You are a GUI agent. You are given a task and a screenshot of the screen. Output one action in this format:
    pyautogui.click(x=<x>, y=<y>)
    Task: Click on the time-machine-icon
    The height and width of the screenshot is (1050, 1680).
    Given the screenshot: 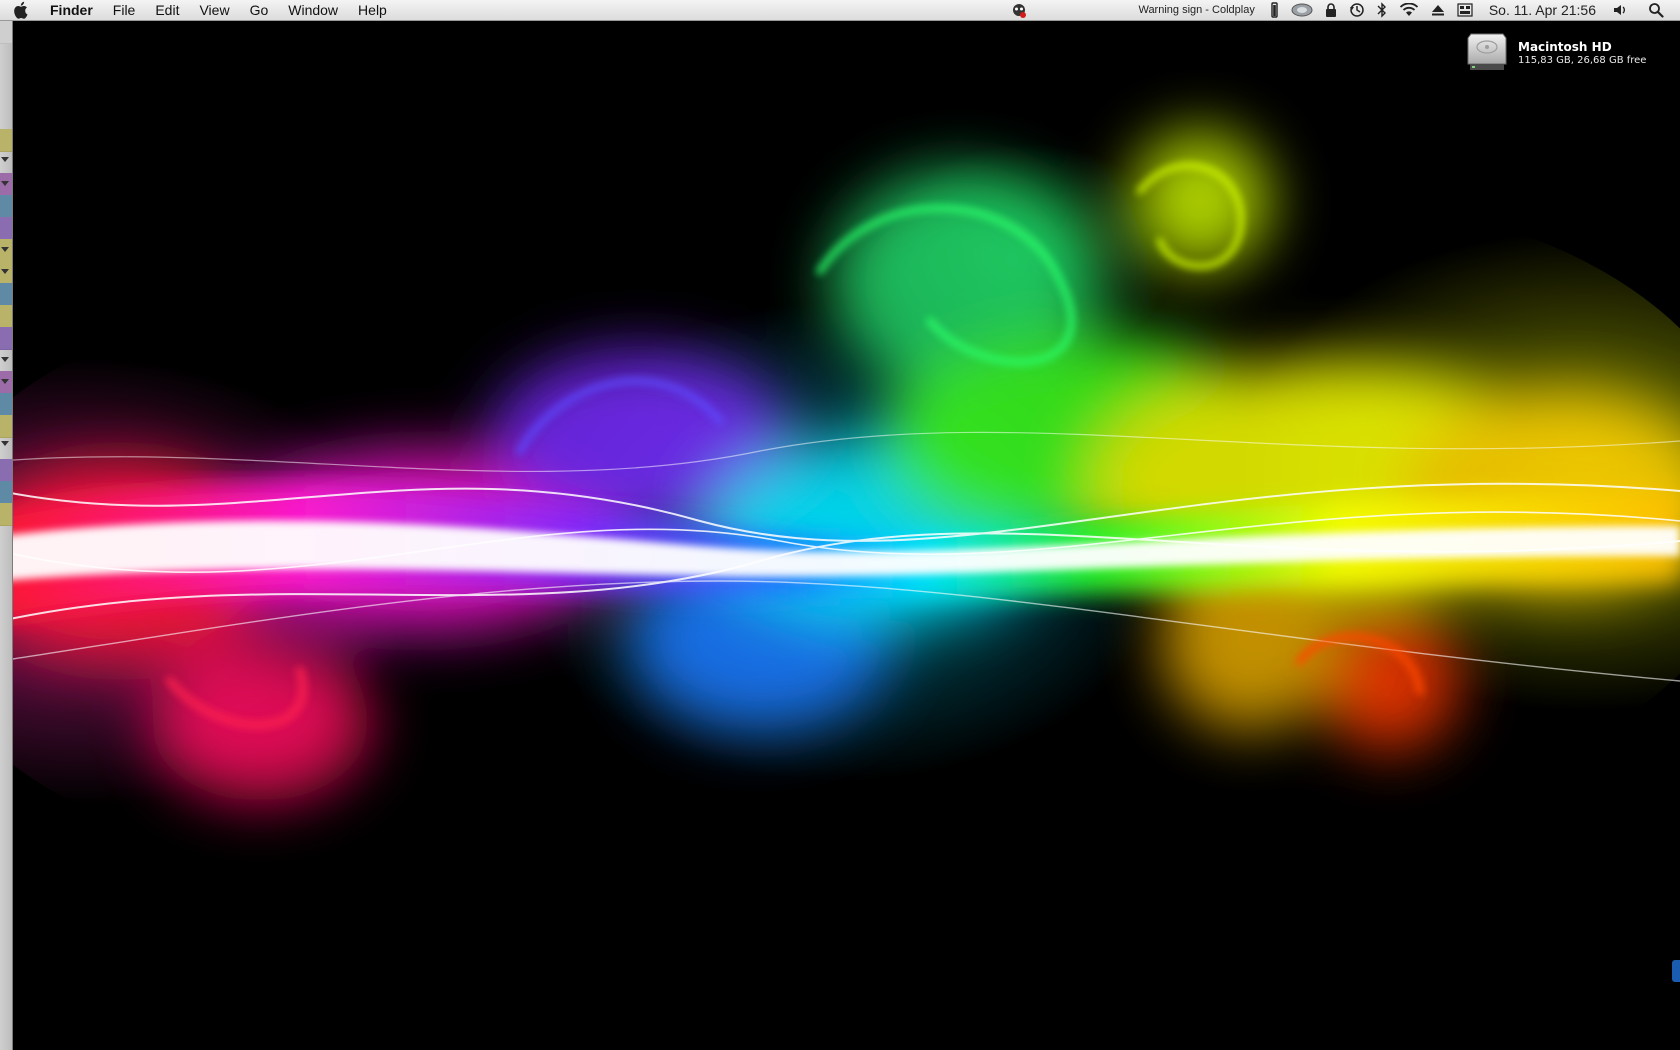 What is the action you would take?
    pyautogui.click(x=1356, y=10)
    